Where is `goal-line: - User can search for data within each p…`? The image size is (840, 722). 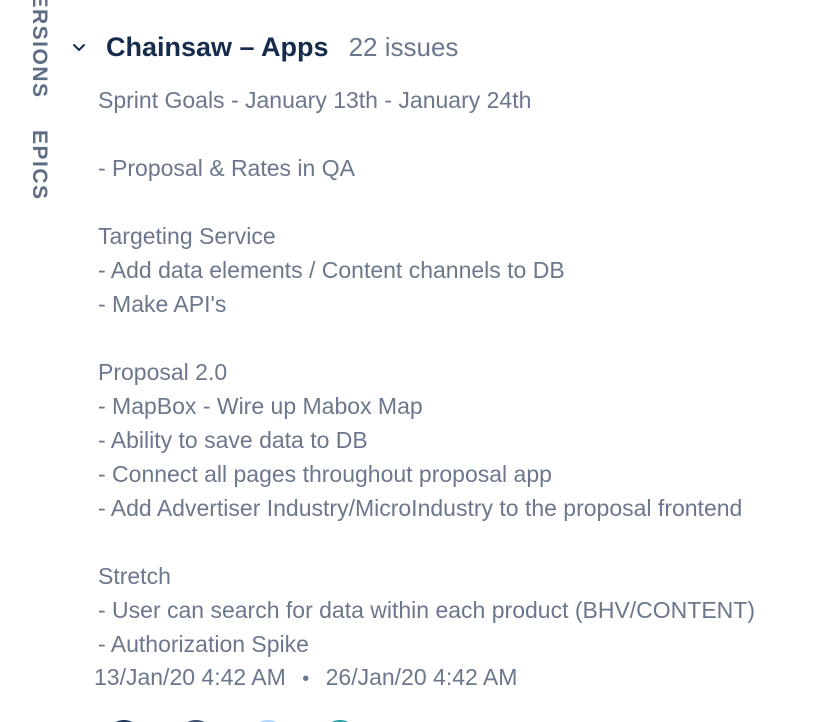 goal-line: - User can search for data within each p… is located at coordinates (427, 610).